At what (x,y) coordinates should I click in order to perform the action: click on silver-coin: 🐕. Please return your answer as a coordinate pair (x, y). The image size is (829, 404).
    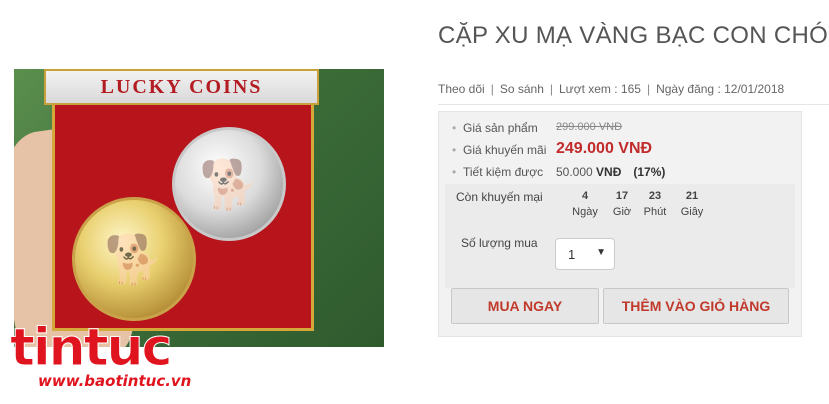
    Looking at the image, I should click on (229, 184).